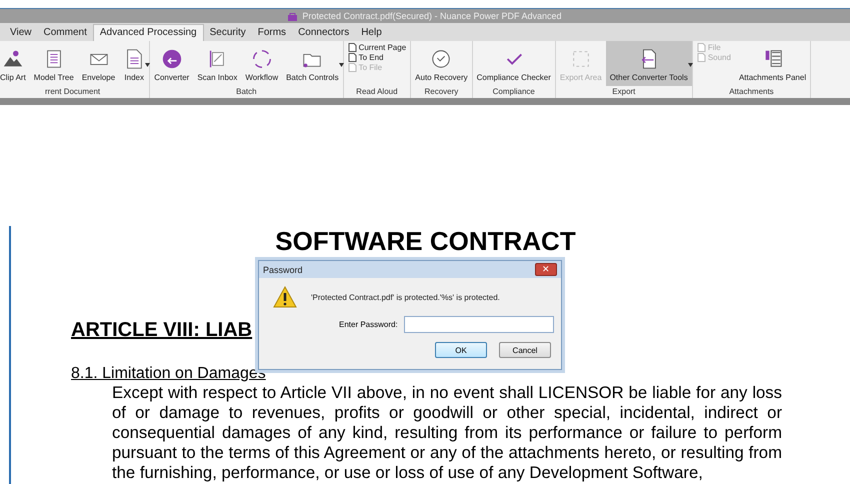 The height and width of the screenshot is (484, 850). Describe the element at coordinates (246, 92) in the screenshot. I see `group-label: Batch` at that location.